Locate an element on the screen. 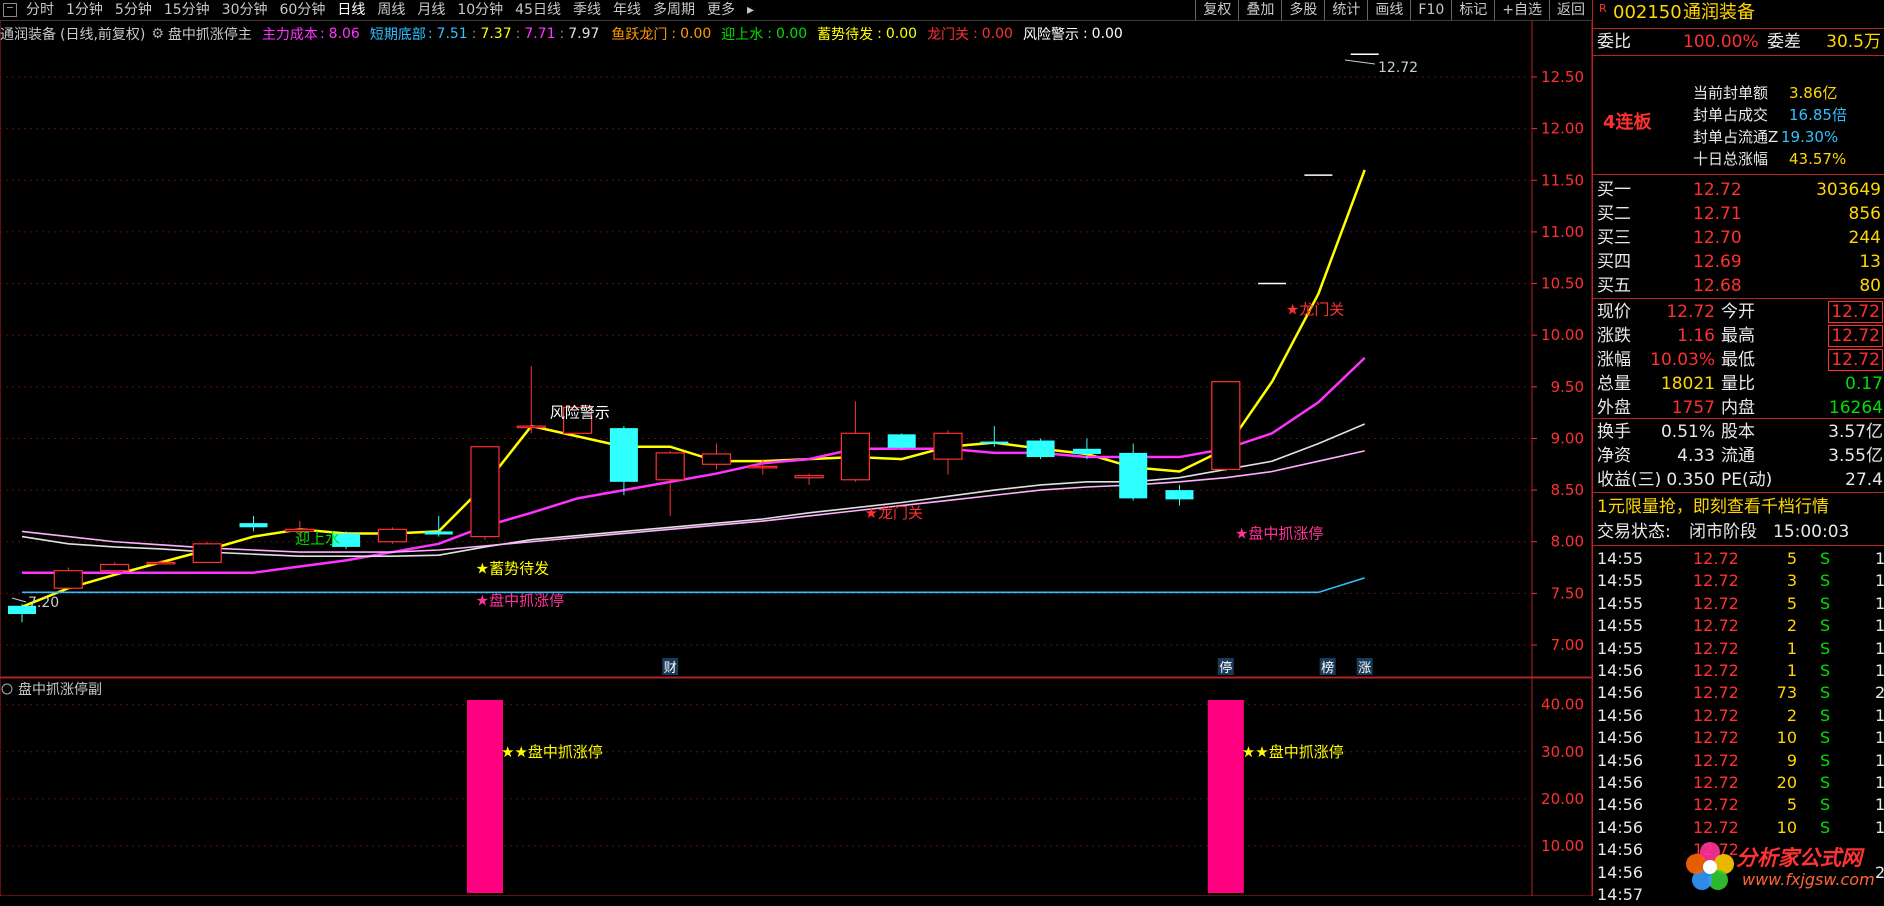 The height and width of the screenshot is (906, 1884). seal-row: 封单占成交 16.85倍 is located at coordinates (1738, 115).